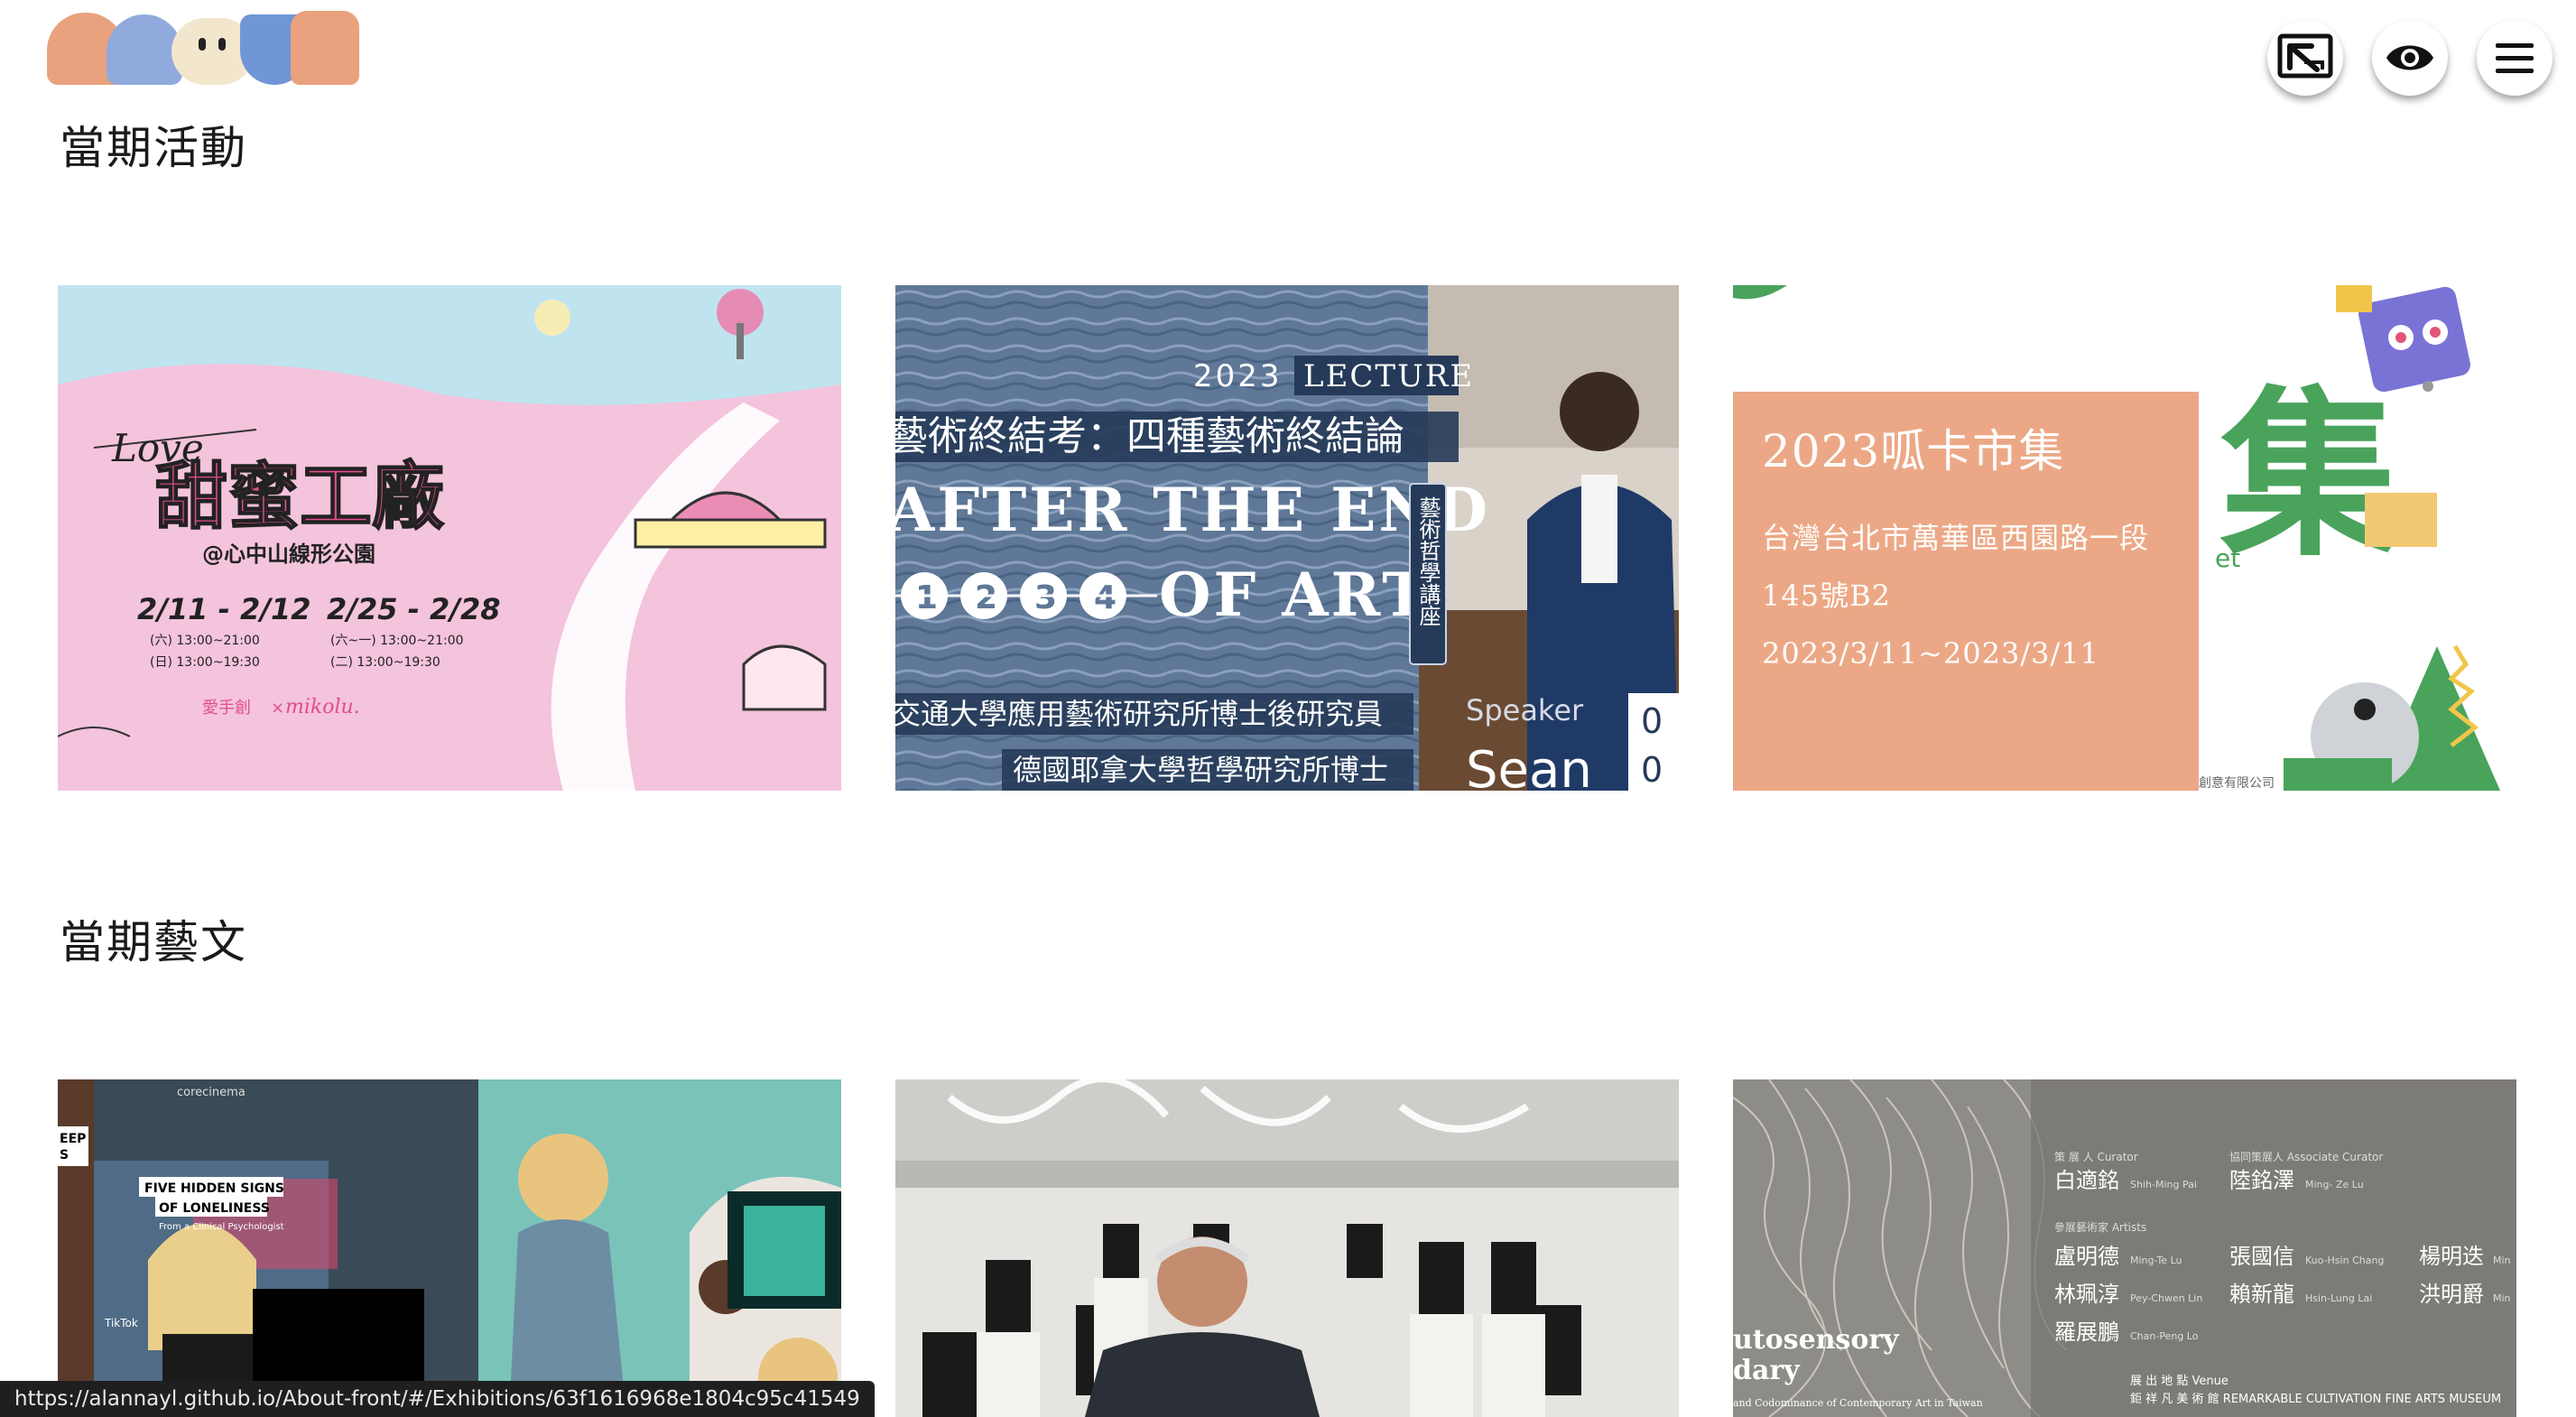 This screenshot has width=2576, height=1417. I want to click on loneliness-tag2-text: S, so click(64, 1155).